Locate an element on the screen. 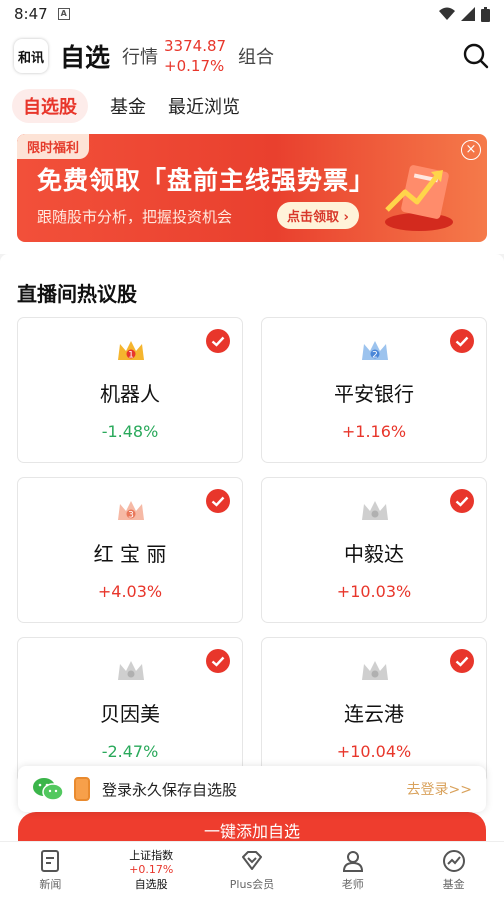 The image size is (504, 897). banner-headline: 免费领取「盘前主线强势票」 is located at coordinates (206, 179).